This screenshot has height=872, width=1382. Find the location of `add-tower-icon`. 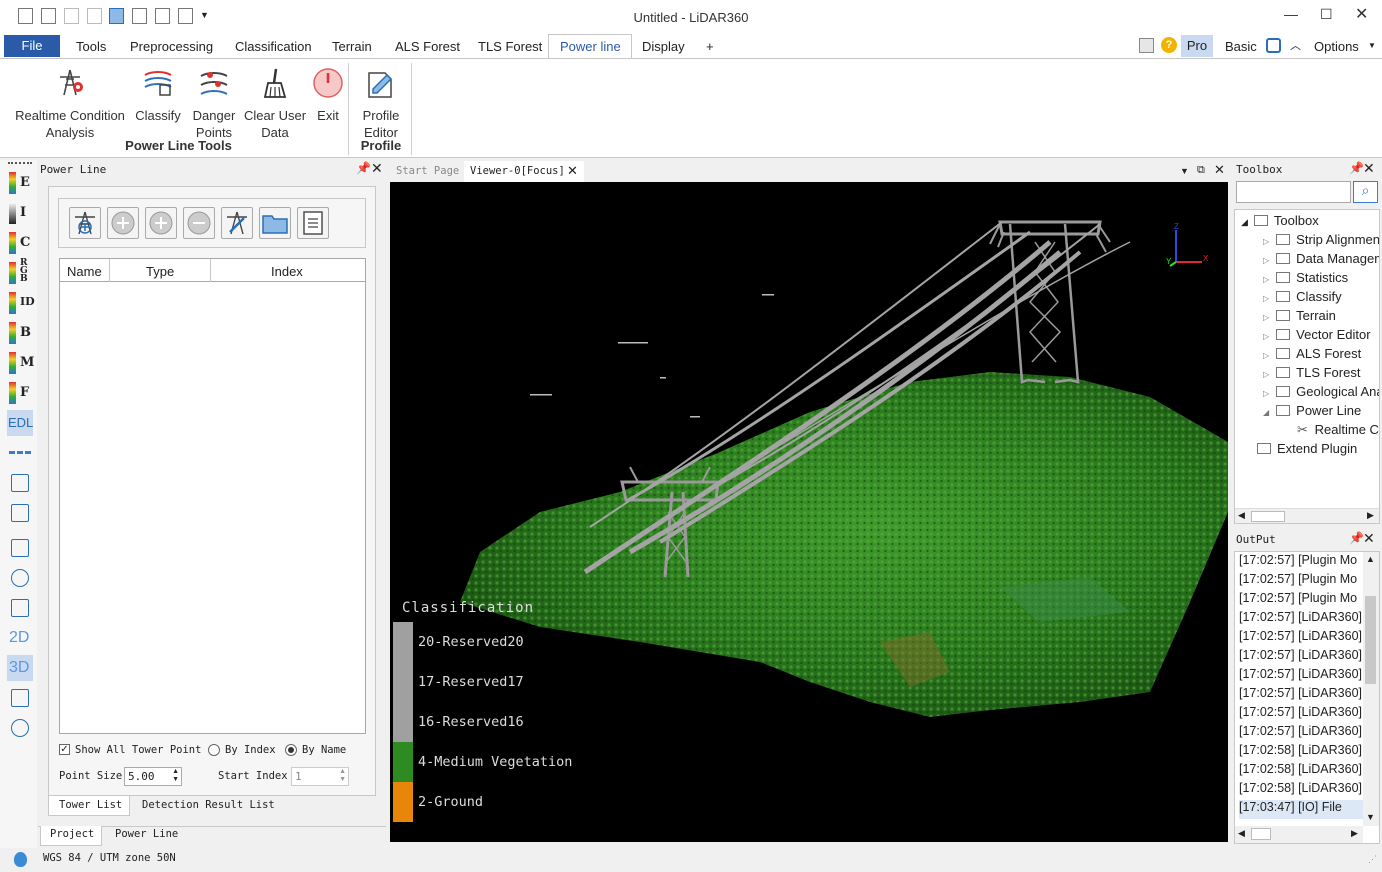

add-tower-icon is located at coordinates (85, 223).